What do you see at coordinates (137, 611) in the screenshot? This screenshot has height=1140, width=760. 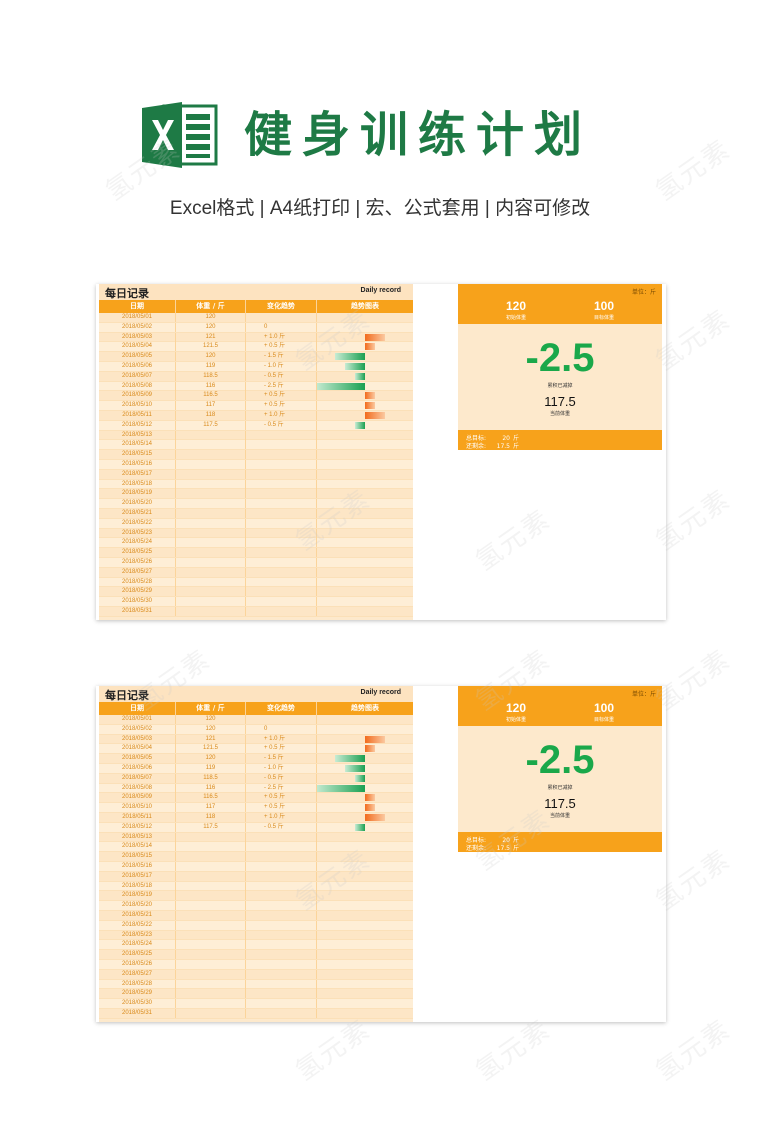 I see `date-cell: 2018/05/31` at bounding box center [137, 611].